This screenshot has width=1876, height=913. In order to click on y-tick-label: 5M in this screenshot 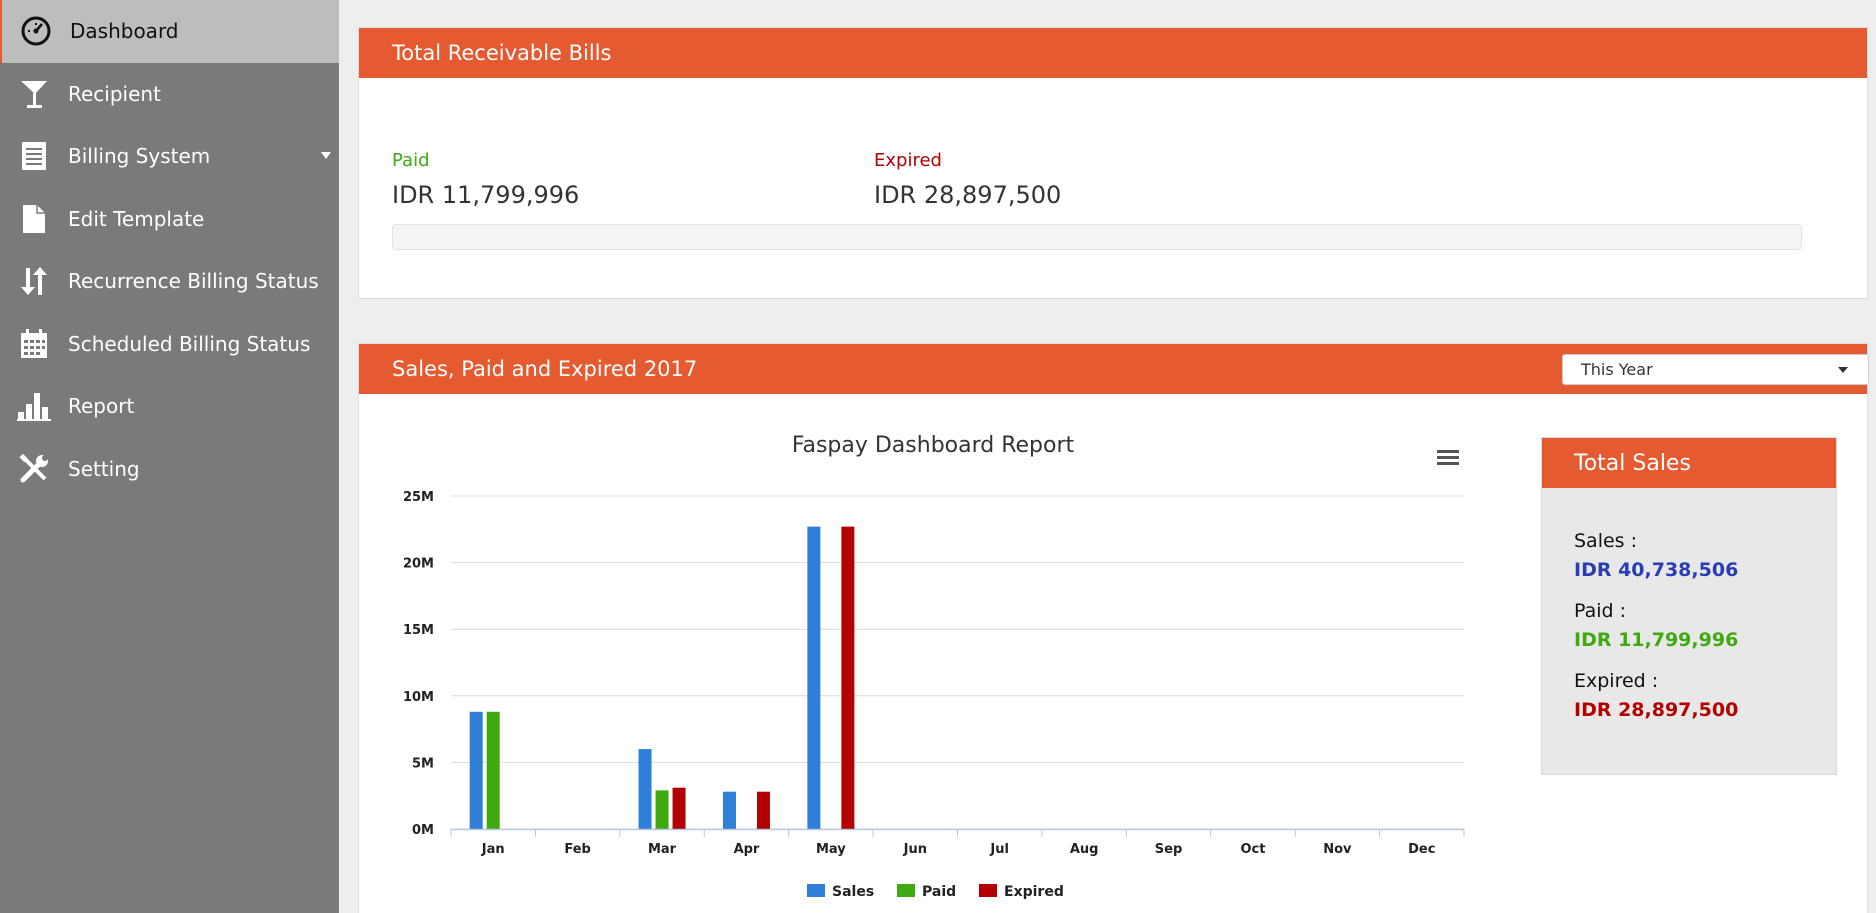, I will do `click(423, 763)`.